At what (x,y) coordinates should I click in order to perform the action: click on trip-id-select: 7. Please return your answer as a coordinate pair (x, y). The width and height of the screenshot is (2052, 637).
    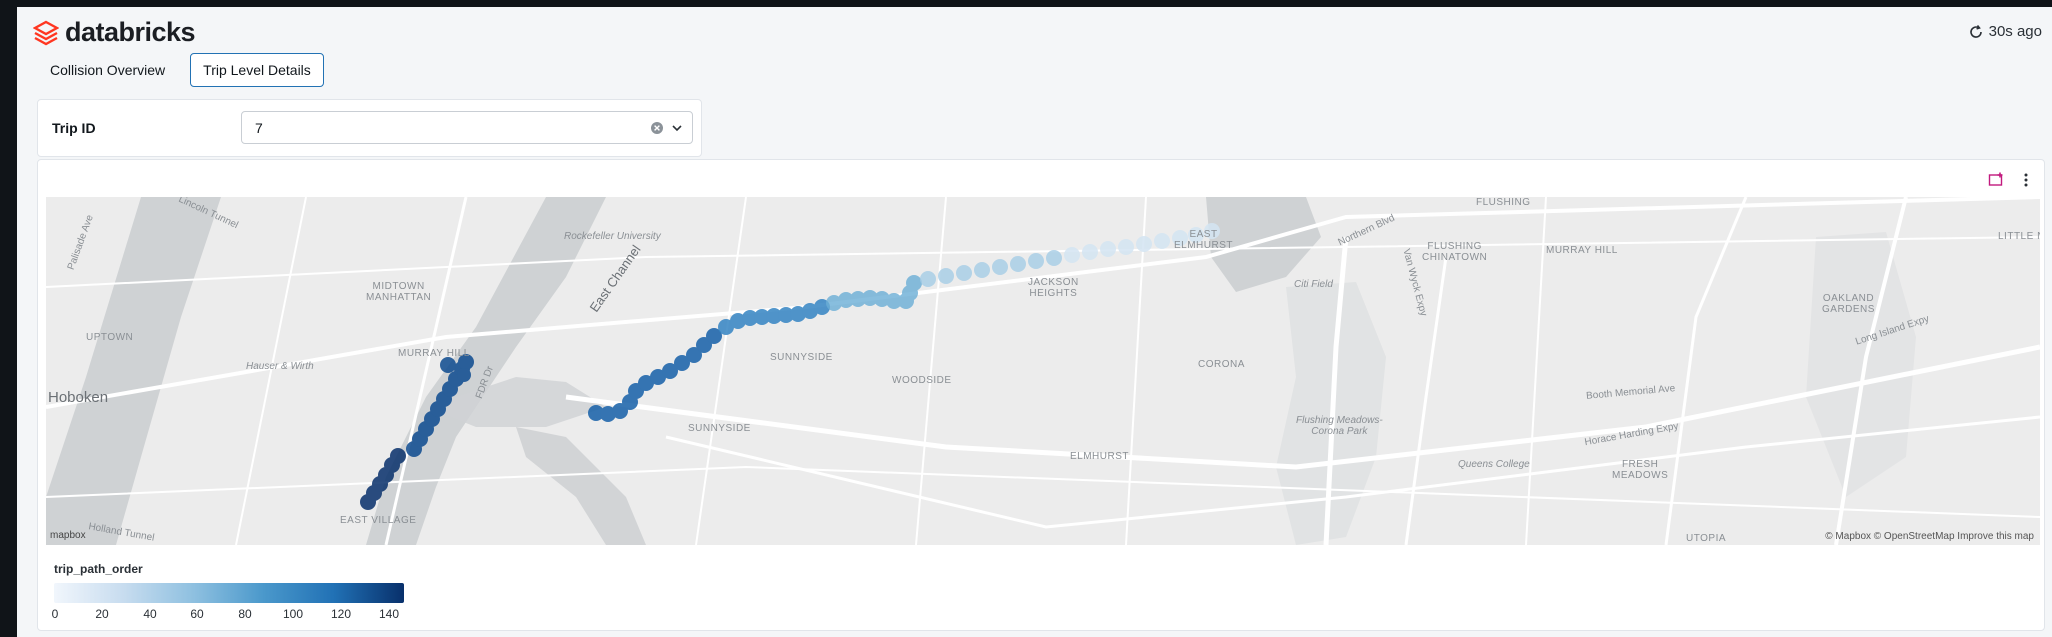
    Looking at the image, I should click on (467, 127).